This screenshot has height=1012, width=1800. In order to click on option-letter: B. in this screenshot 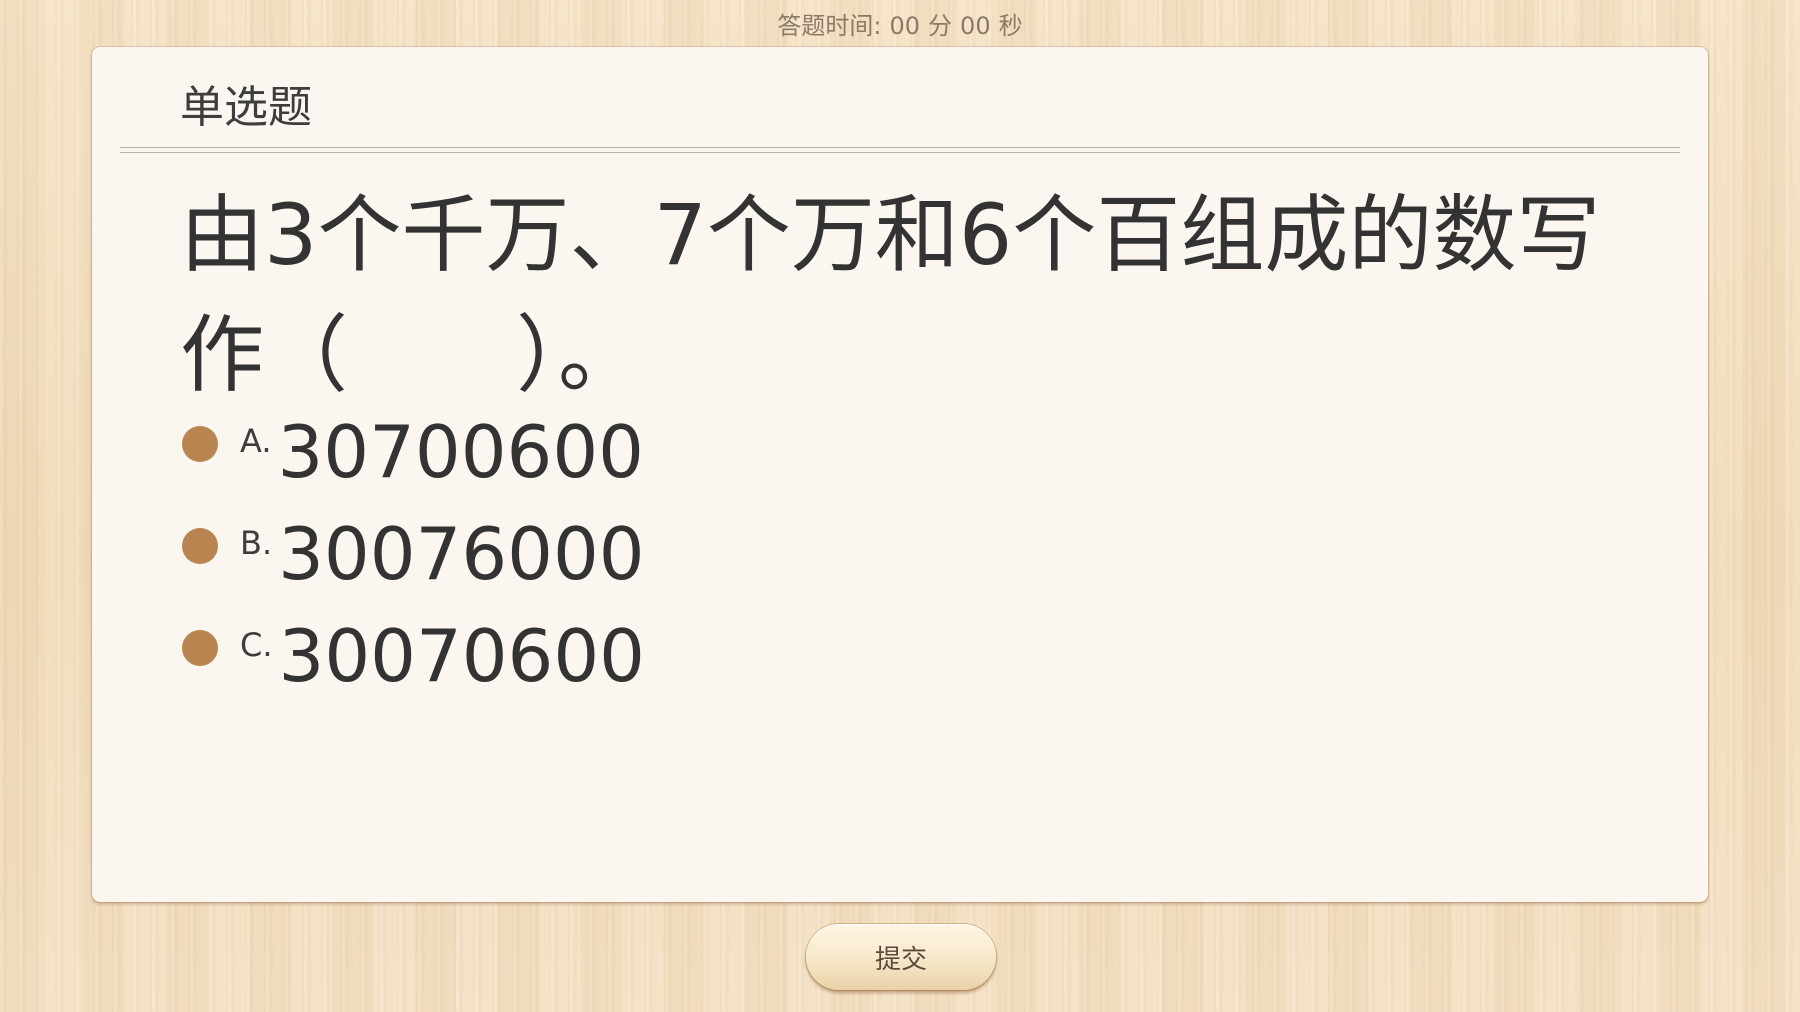, I will do `click(256, 543)`.